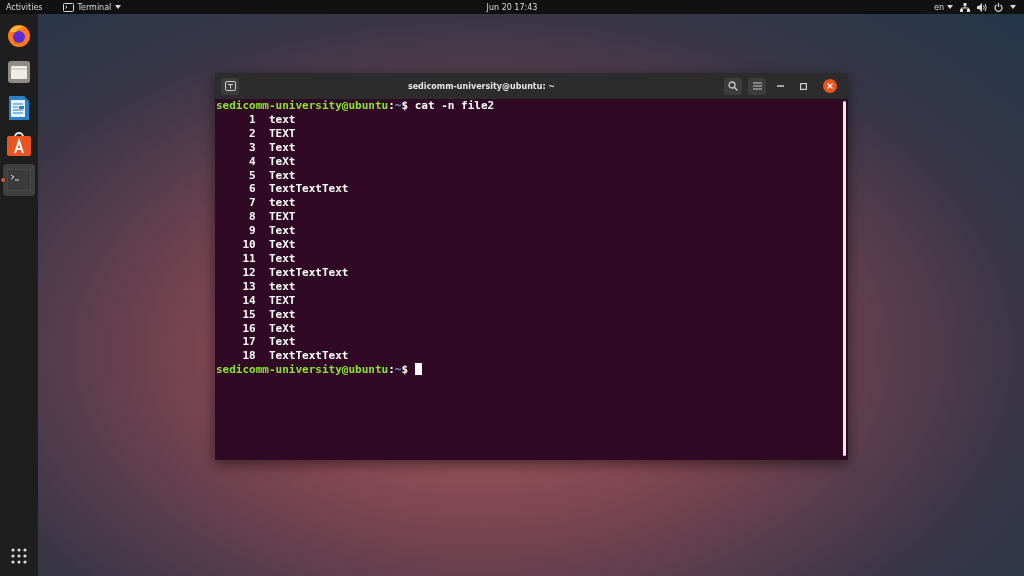 Image resolution: width=1024 pixels, height=576 pixels. I want to click on running-indicator, so click(3, 180).